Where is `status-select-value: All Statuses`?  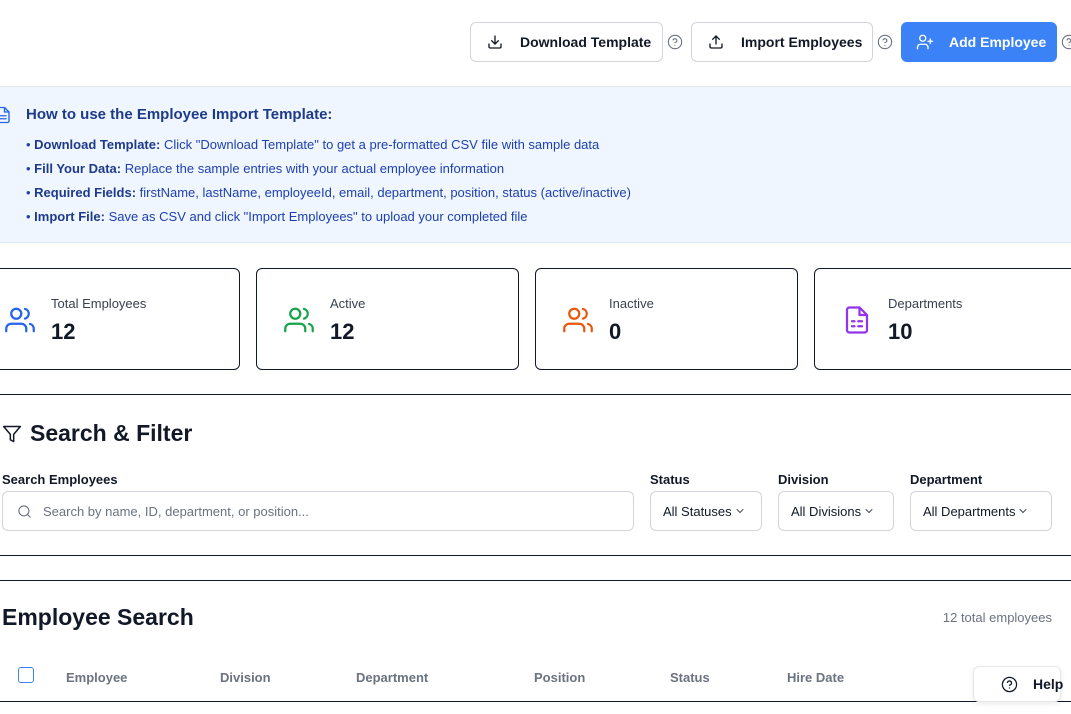 status-select-value: All Statuses is located at coordinates (697, 511).